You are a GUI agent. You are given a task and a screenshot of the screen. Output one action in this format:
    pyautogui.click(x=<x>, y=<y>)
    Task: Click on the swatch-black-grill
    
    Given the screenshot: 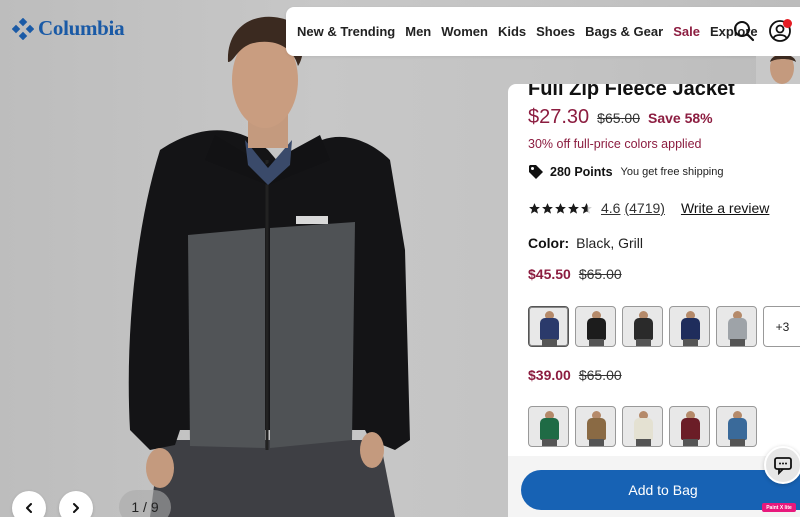 What is the action you would take?
    pyautogui.click(x=642, y=326)
    